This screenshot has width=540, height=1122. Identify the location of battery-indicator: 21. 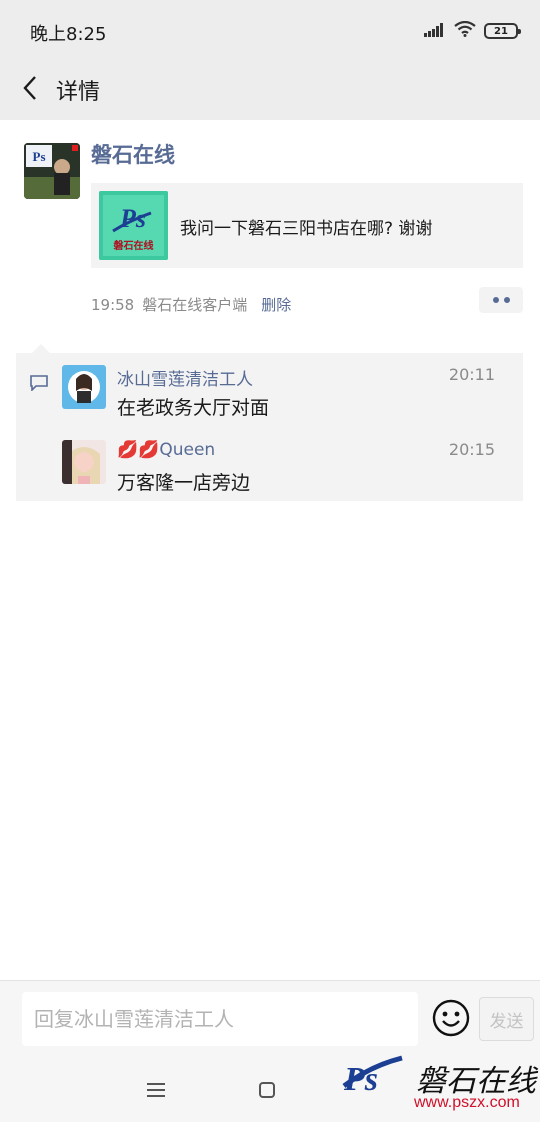
(502, 31).